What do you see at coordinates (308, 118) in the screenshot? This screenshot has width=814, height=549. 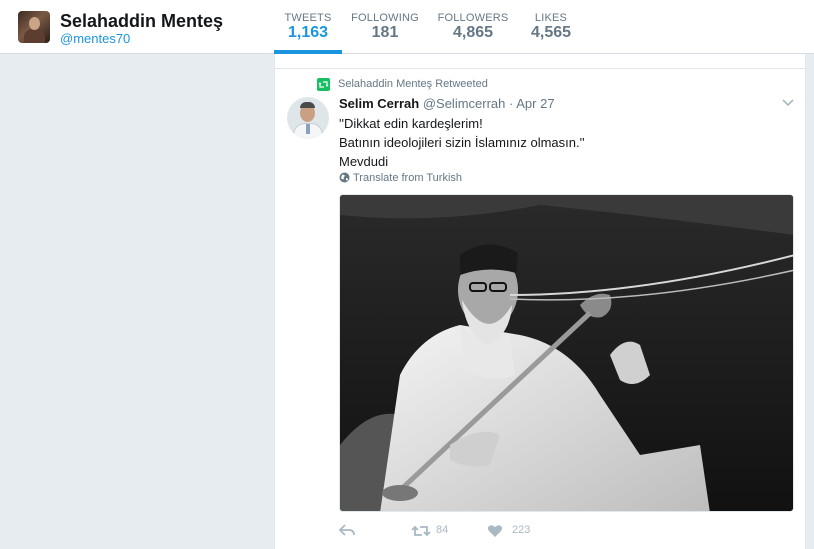 I see `author-avatar` at bounding box center [308, 118].